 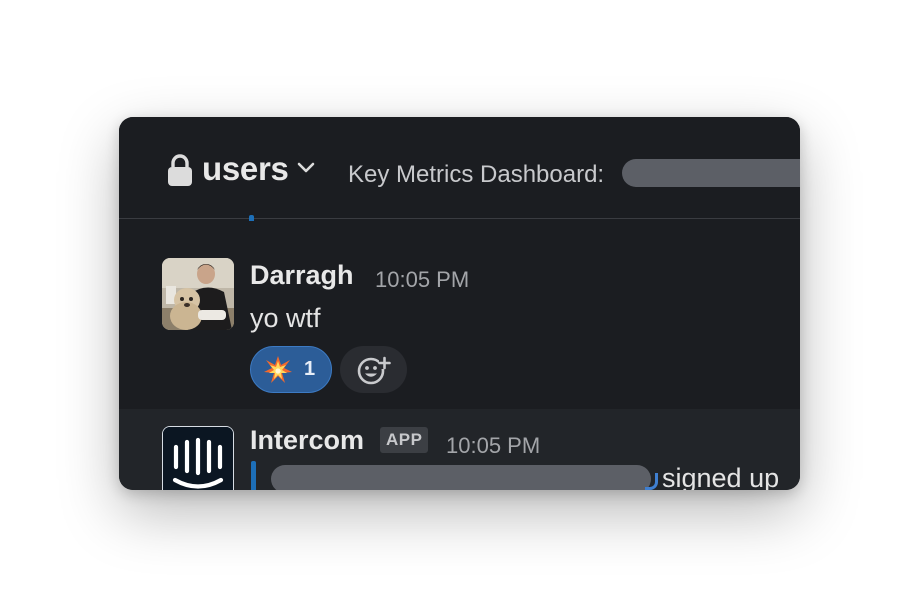 I want to click on sender-name: Intercom, so click(x=307, y=440).